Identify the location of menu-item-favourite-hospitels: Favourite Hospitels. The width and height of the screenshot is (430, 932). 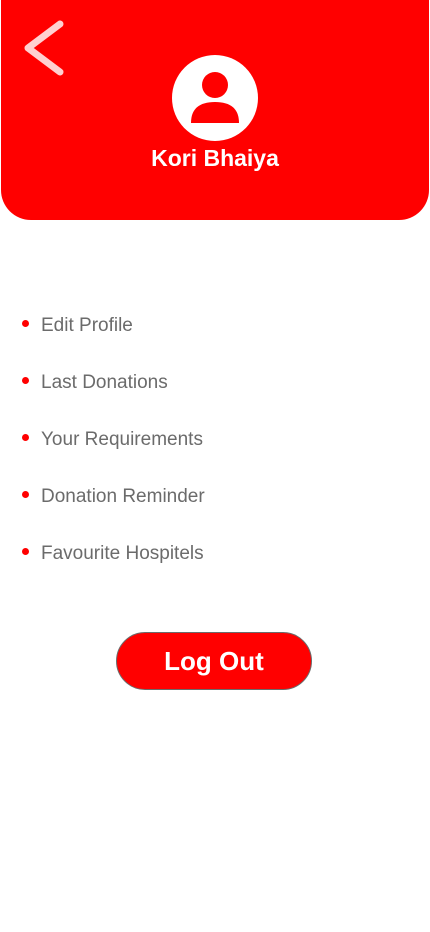
(113, 554).